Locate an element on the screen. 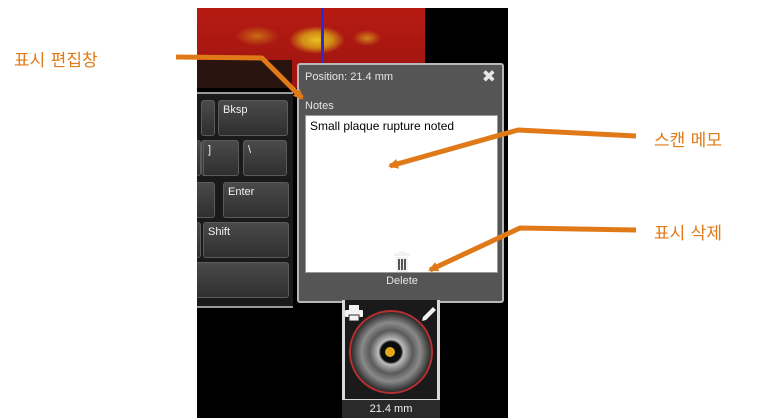 This screenshot has height=418, width=772. callout-scan-memo: 스캔 메모 is located at coordinates (688, 141).